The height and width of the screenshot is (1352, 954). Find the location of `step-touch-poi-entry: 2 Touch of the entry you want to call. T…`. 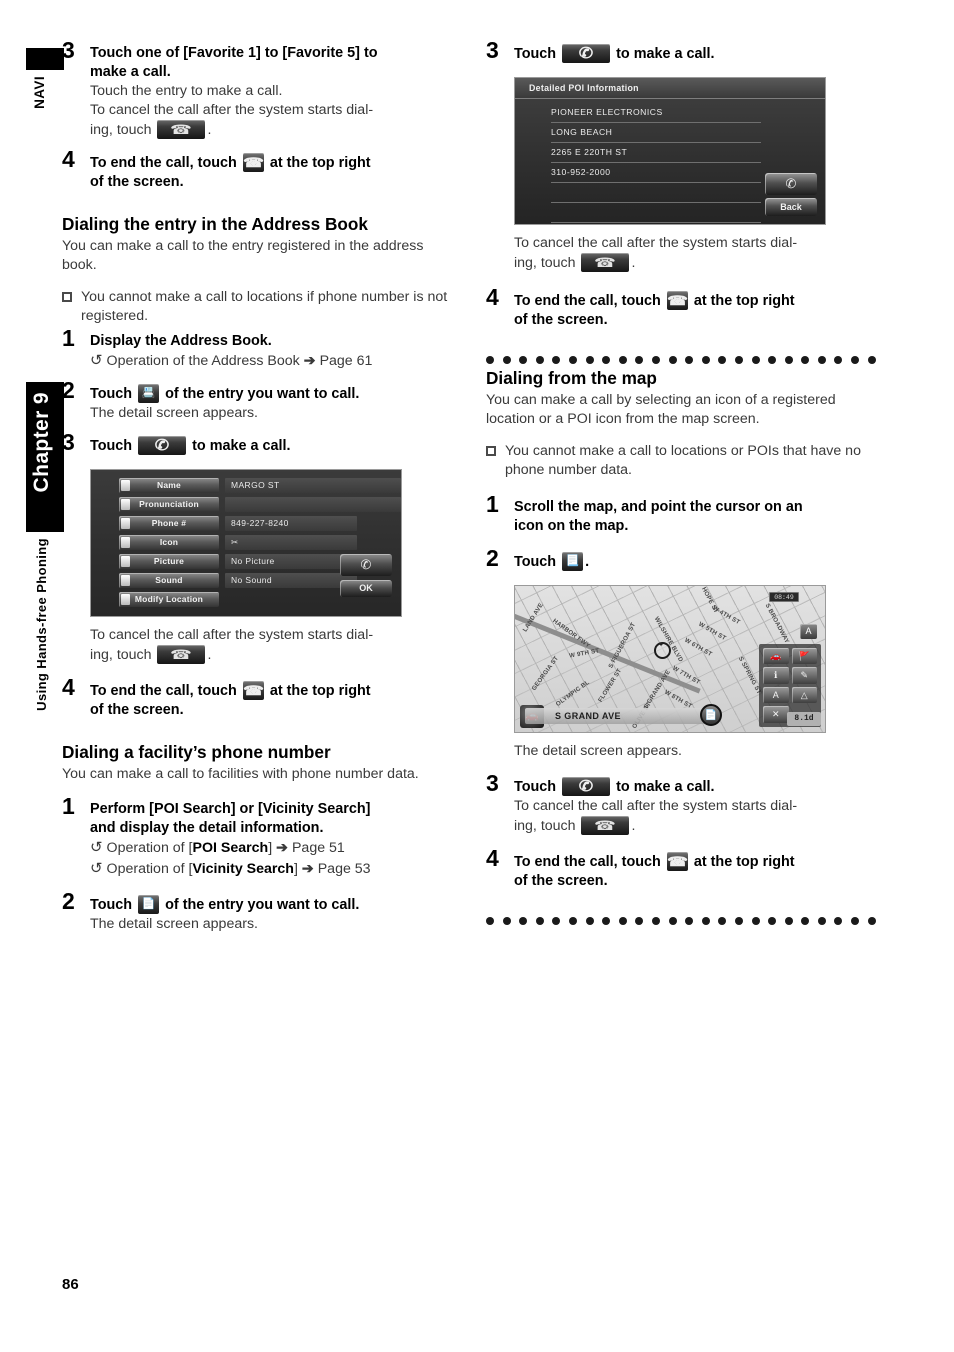

step-touch-poi-entry: 2 Touch of the entry you want to call. T… is located at coordinates (257, 911).